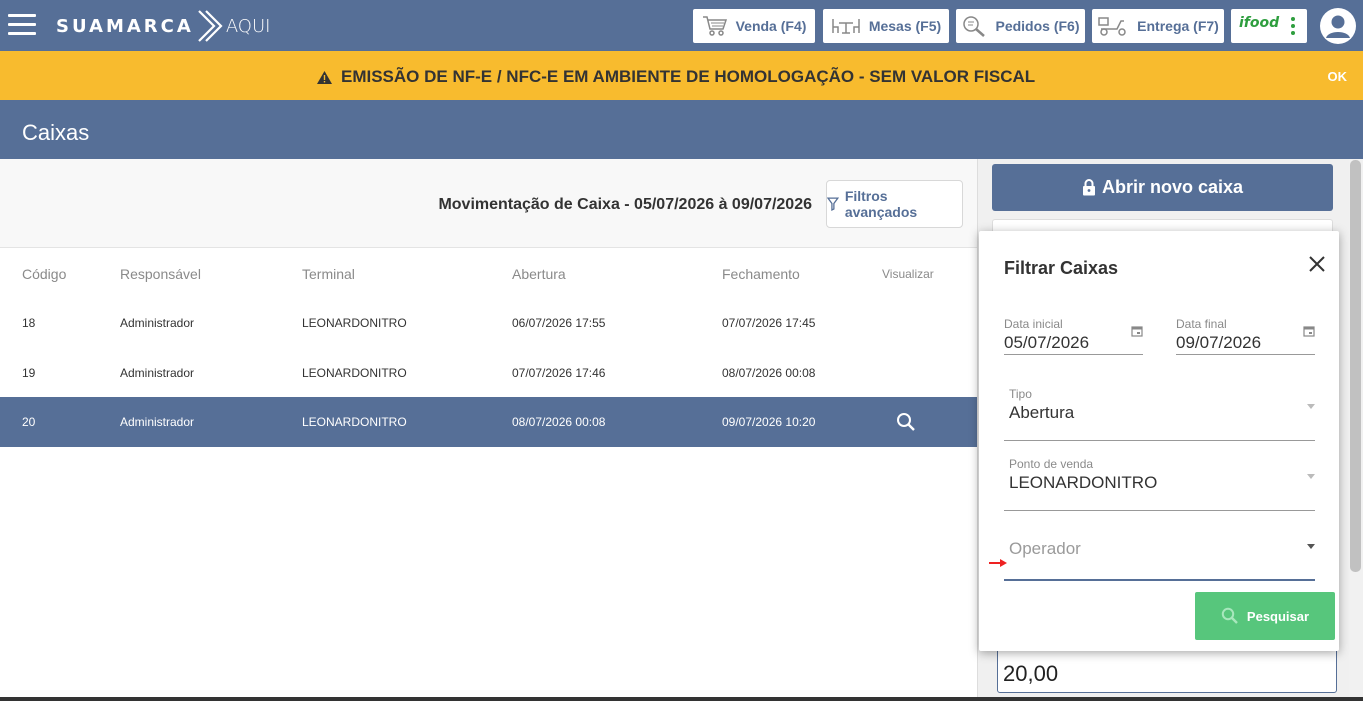 This screenshot has width=1363, height=701. I want to click on cell-fechamento: 08/07/2026 00:08, so click(769, 373).